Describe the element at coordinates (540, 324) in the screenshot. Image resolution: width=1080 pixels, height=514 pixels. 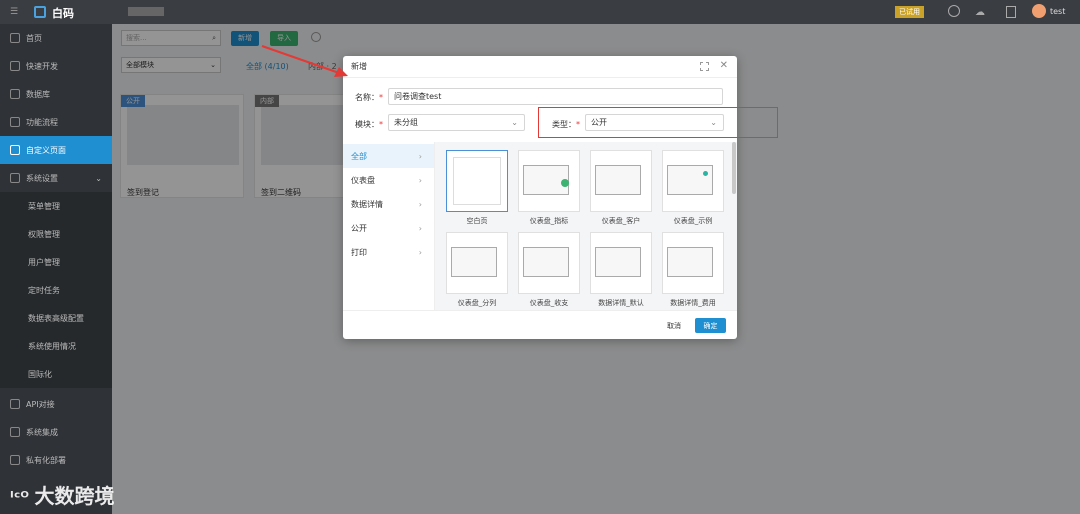
I see `dialog-footer: 取消 确定` at that location.